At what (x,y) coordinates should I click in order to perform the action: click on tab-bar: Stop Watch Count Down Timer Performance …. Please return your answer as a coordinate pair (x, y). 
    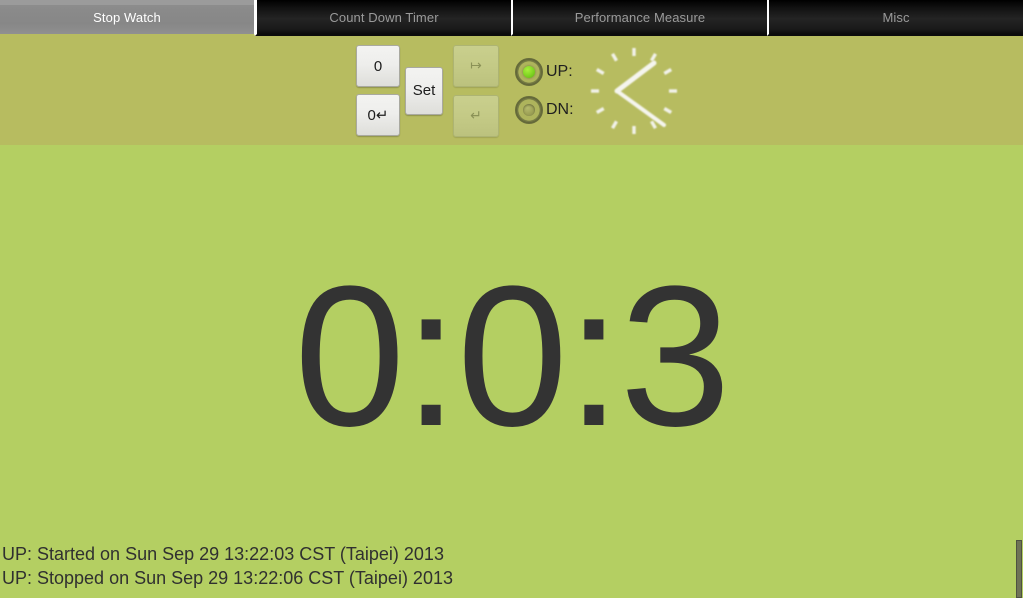
    Looking at the image, I should click on (511, 18).